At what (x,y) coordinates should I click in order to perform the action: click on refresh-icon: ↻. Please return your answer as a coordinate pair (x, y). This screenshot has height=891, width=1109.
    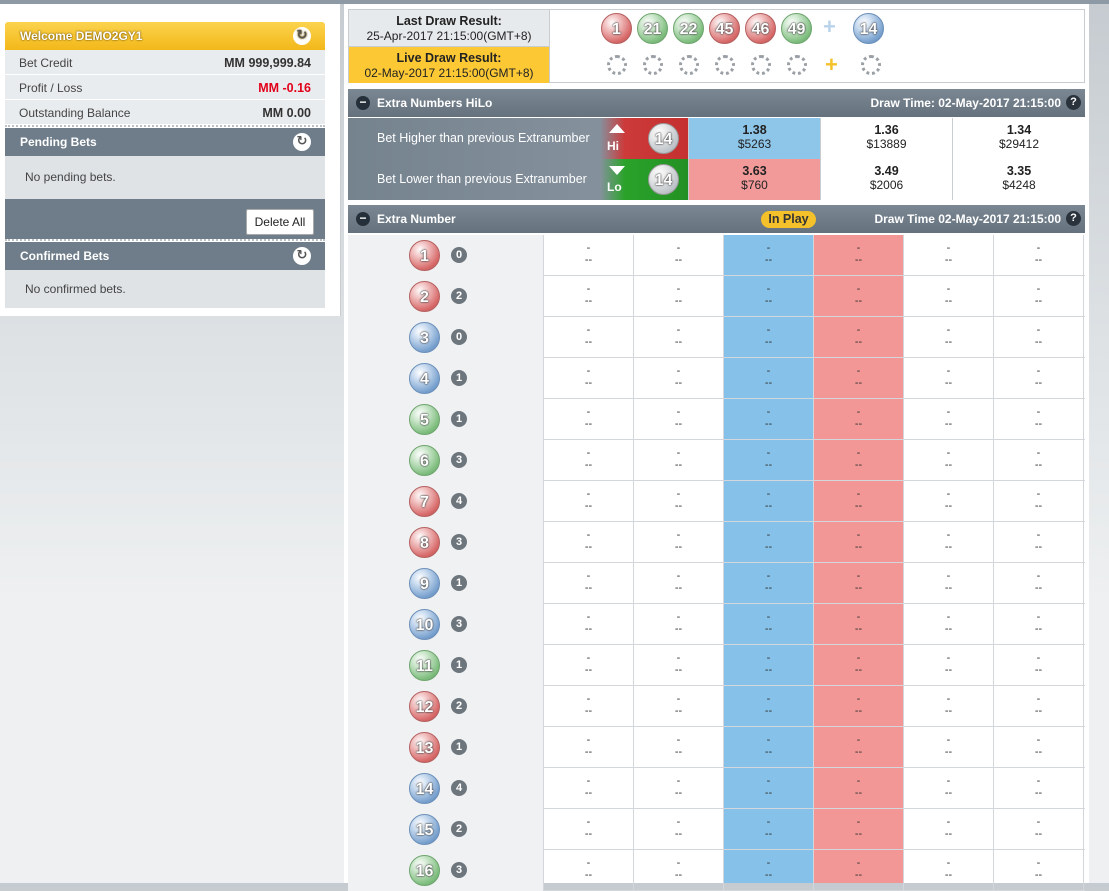
    Looking at the image, I should click on (302, 256).